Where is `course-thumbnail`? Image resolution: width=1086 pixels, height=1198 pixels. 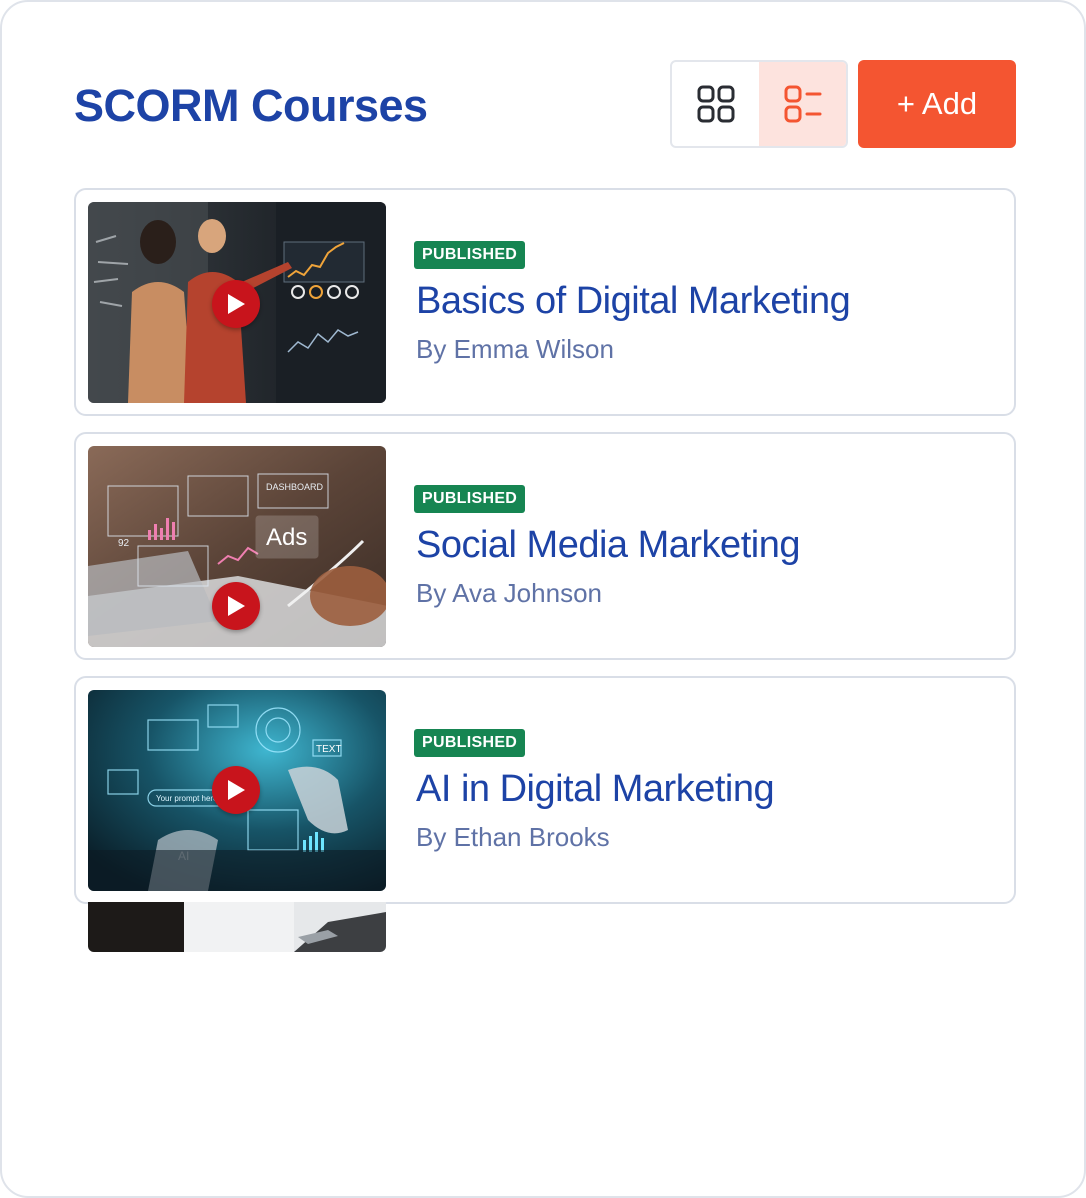 course-thumbnail is located at coordinates (237, 302).